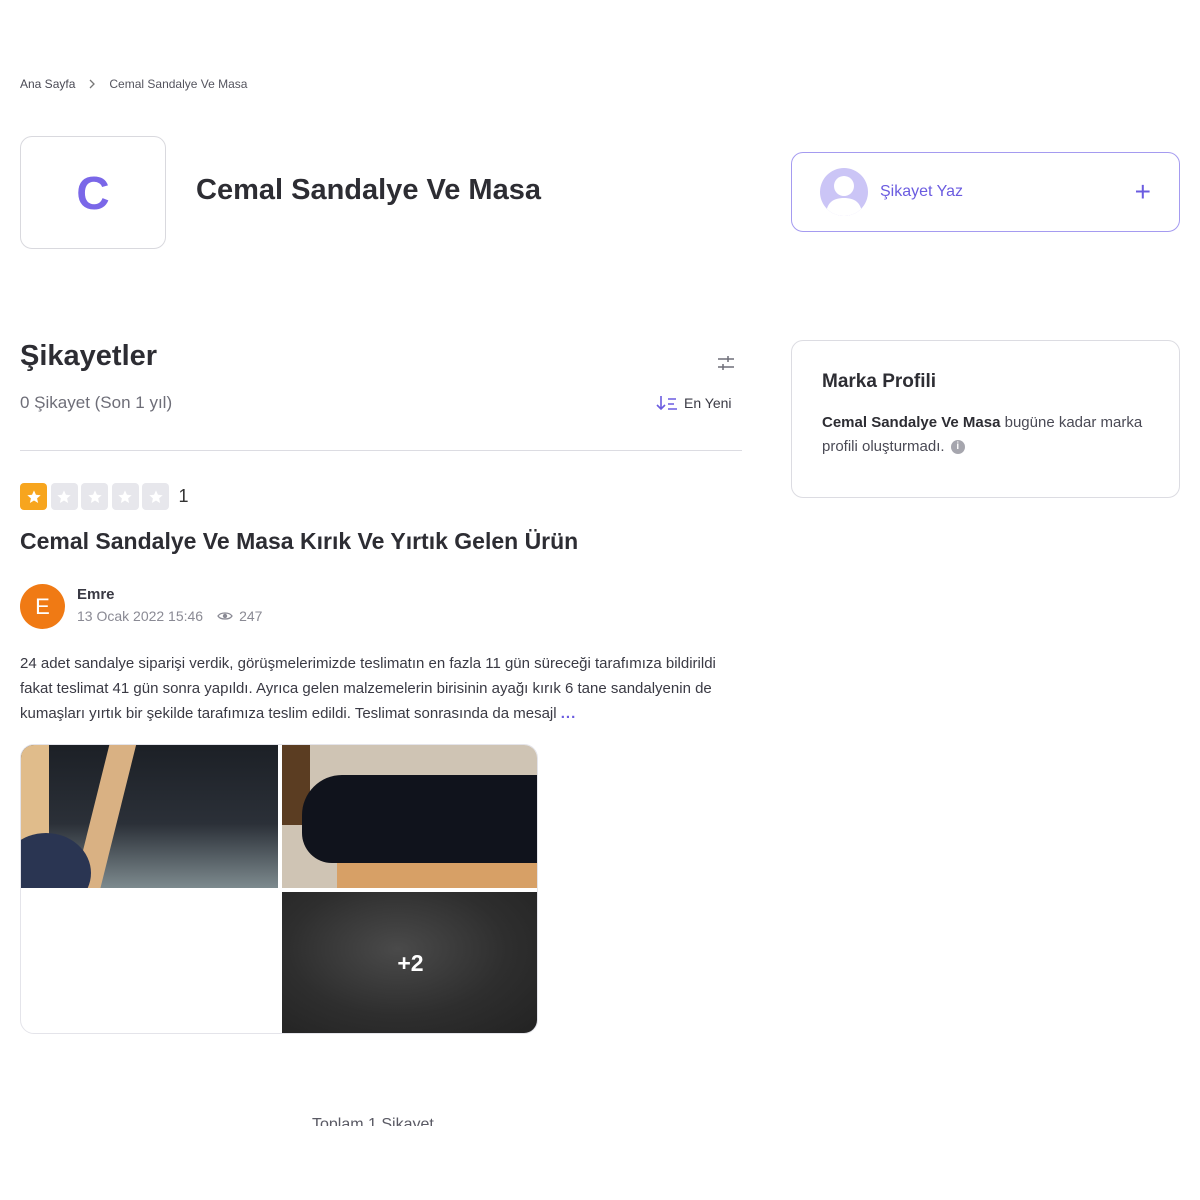  Describe the element at coordinates (708, 403) in the screenshot. I see `sort-label: En Yeni` at that location.